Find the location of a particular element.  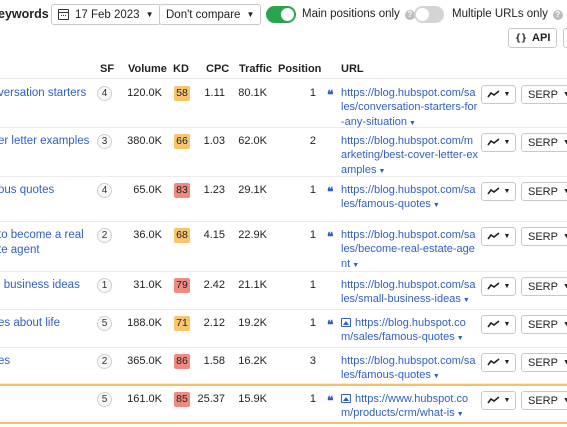

code-braces-icon: {} is located at coordinates (521, 38).